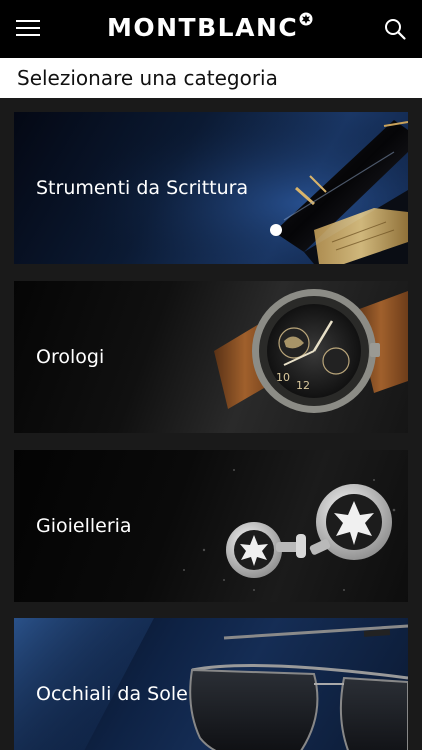  What do you see at coordinates (28, 28) in the screenshot?
I see `hamburger-menu-icon` at bounding box center [28, 28].